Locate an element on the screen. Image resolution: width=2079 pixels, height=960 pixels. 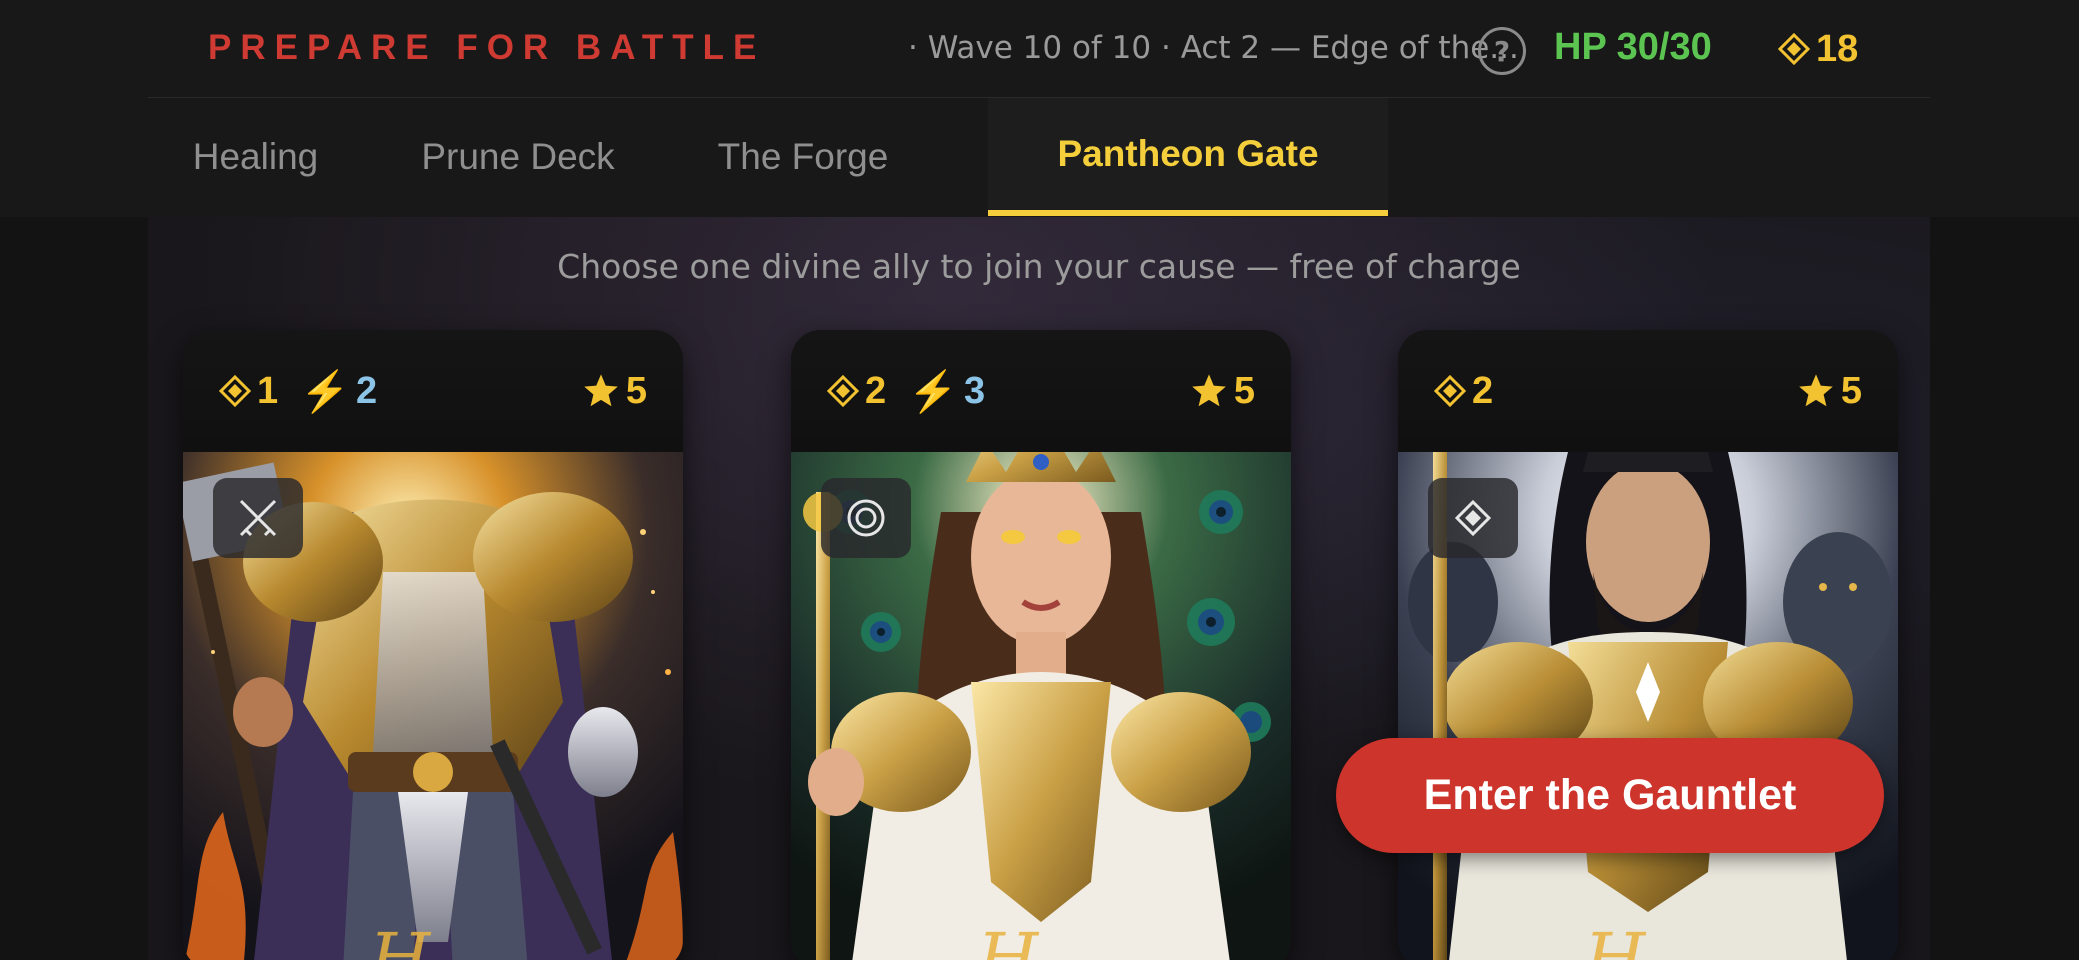
tab-healing: Healing is located at coordinates (255, 157).